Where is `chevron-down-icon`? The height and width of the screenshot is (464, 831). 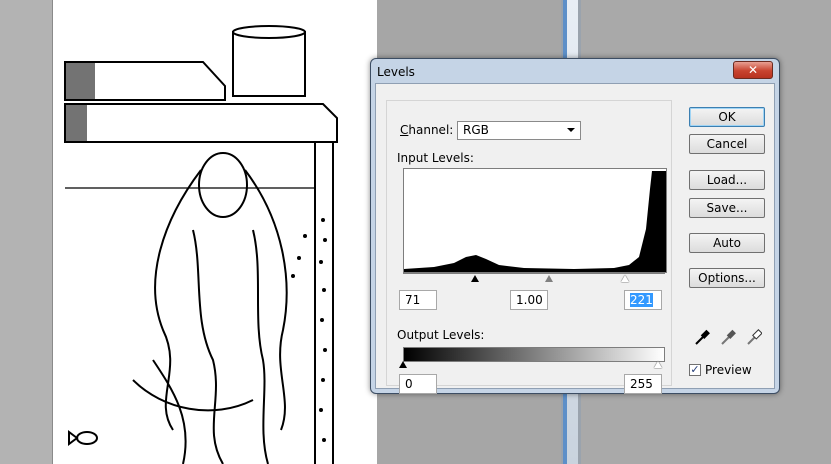 chevron-down-icon is located at coordinates (571, 130).